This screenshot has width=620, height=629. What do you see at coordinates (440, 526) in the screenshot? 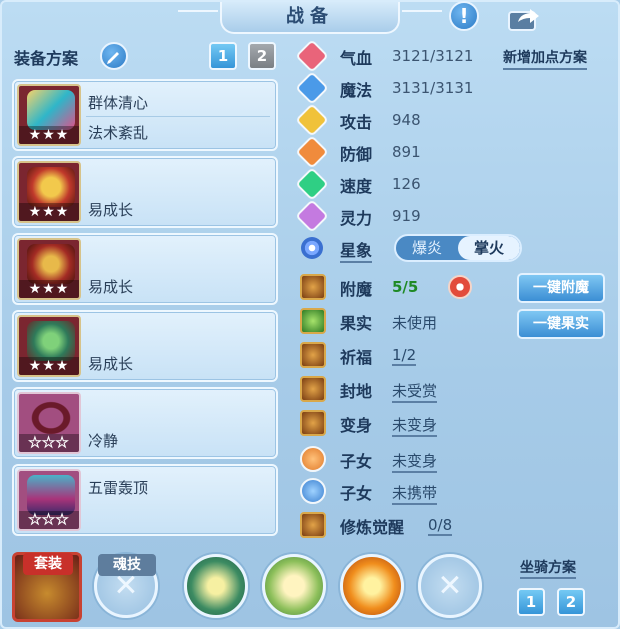
I see `feature-value: 0/8` at bounding box center [440, 526].